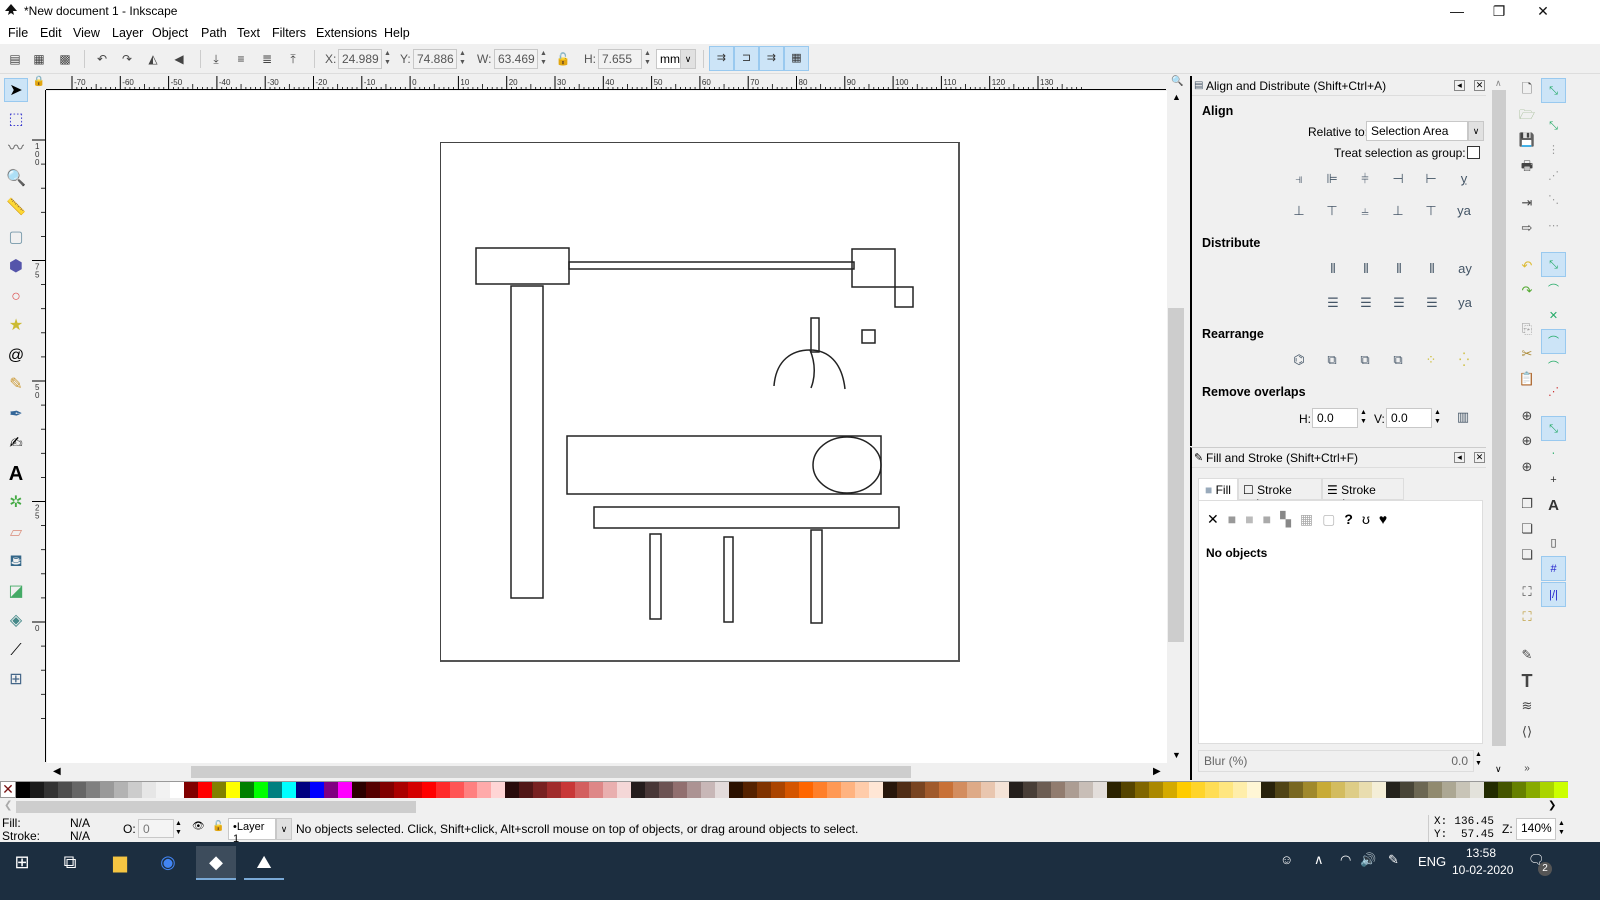 This screenshot has width=1600, height=900. Describe the element at coordinates (57, 771) in the screenshot. I see `scroll-left-arrow: ◀` at that location.